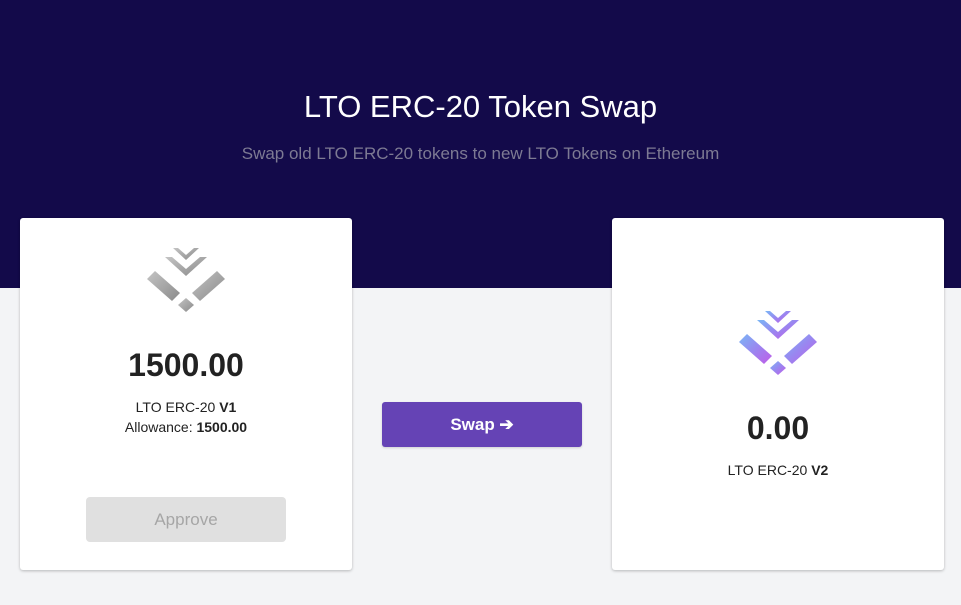  I want to click on source-token-prefix: LTO ERC-20, so click(175, 407).